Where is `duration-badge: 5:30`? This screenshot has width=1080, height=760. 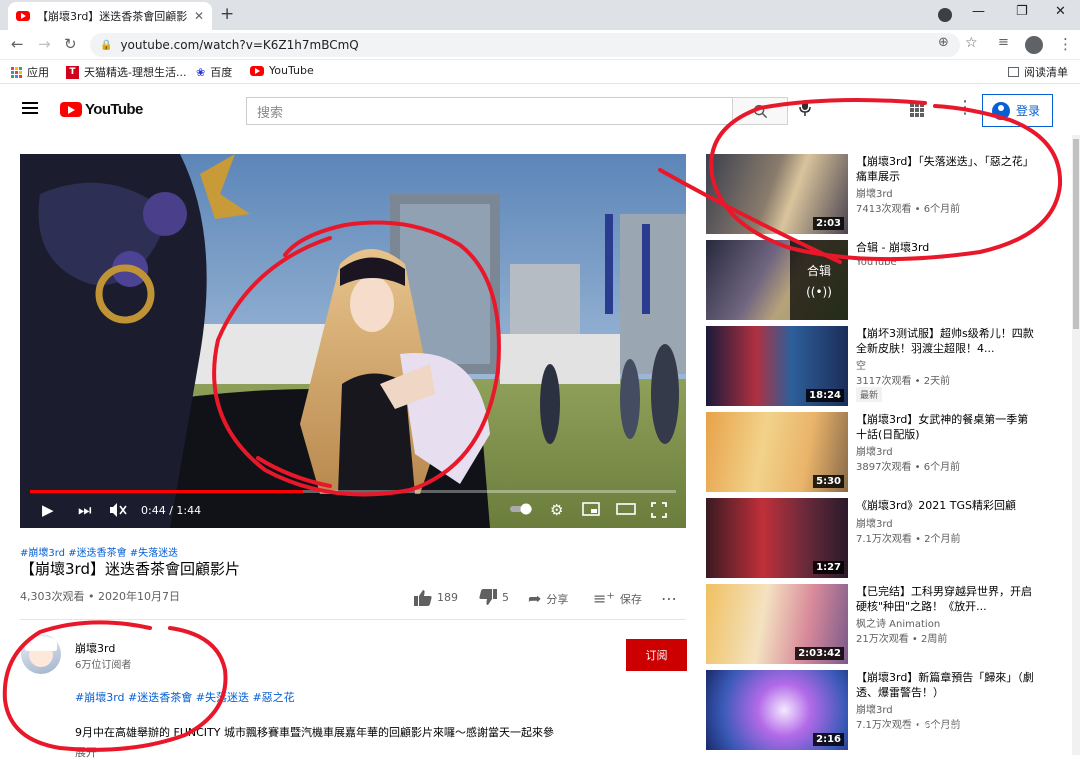 duration-badge: 5:30 is located at coordinates (828, 481).